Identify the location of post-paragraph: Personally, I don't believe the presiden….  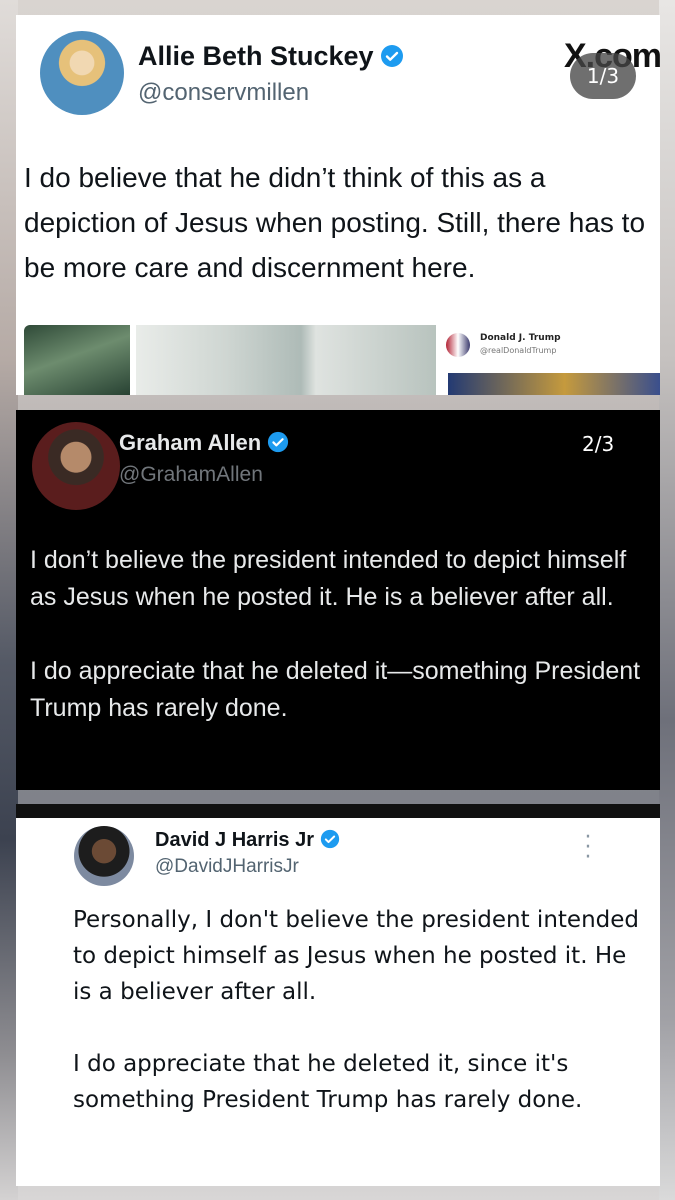
(356, 956).